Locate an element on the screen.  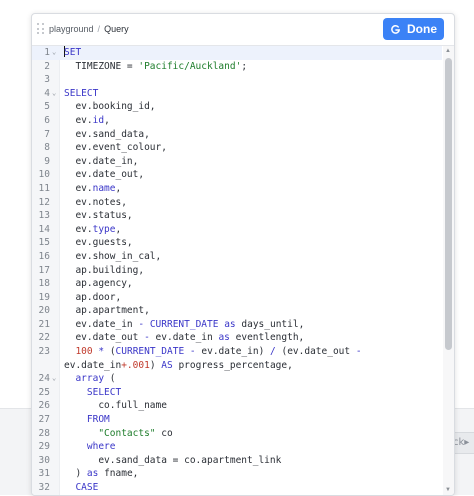
code-line: 8 ev.event_colour, is located at coordinates (237, 148).